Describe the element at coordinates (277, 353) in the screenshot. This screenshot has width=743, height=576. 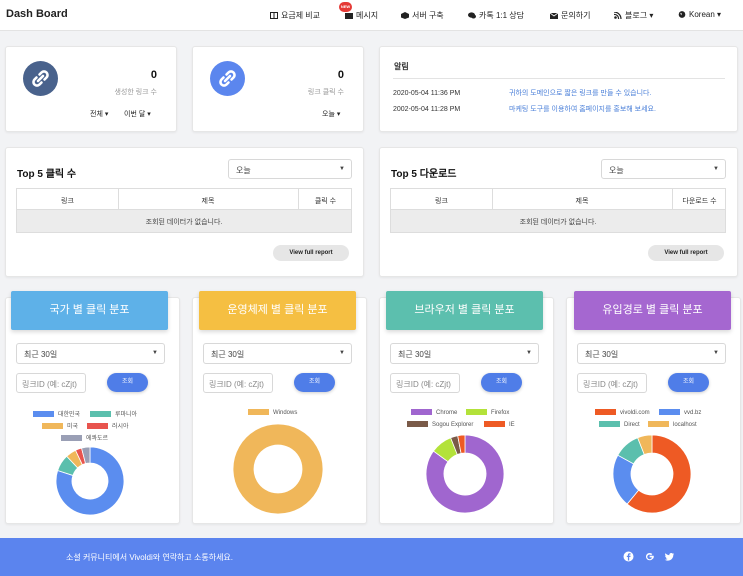
I see `os-period-select: 최근 30일 ▼` at that location.